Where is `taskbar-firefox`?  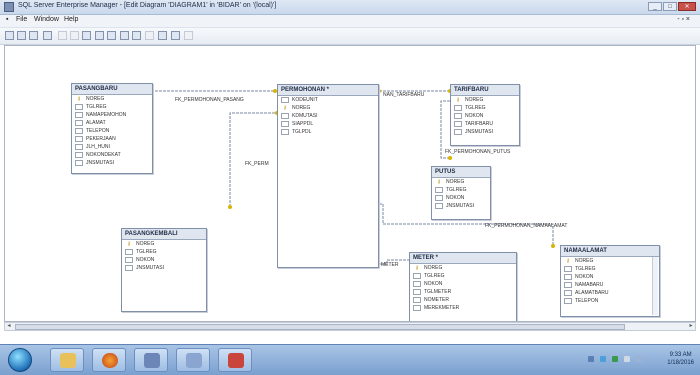
taskbar-firefox is located at coordinates (109, 360).